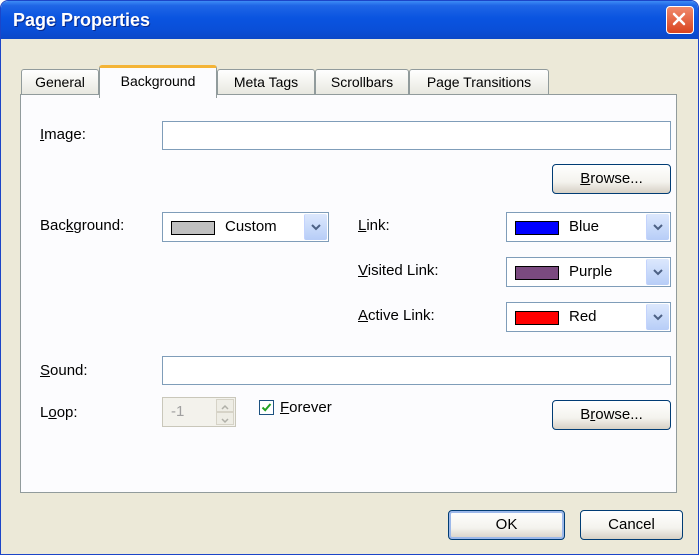 The image size is (699, 555). What do you see at coordinates (396, 315) in the screenshot?
I see `active-link-label: Active Link:` at bounding box center [396, 315].